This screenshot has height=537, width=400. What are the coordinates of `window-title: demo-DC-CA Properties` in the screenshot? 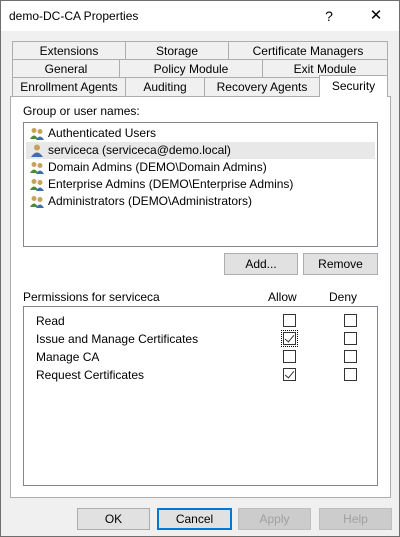 It's located at (74, 16).